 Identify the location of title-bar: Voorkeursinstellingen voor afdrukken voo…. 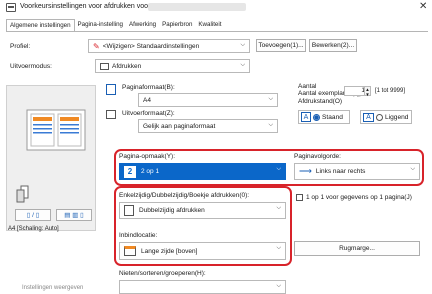
(216, 7).